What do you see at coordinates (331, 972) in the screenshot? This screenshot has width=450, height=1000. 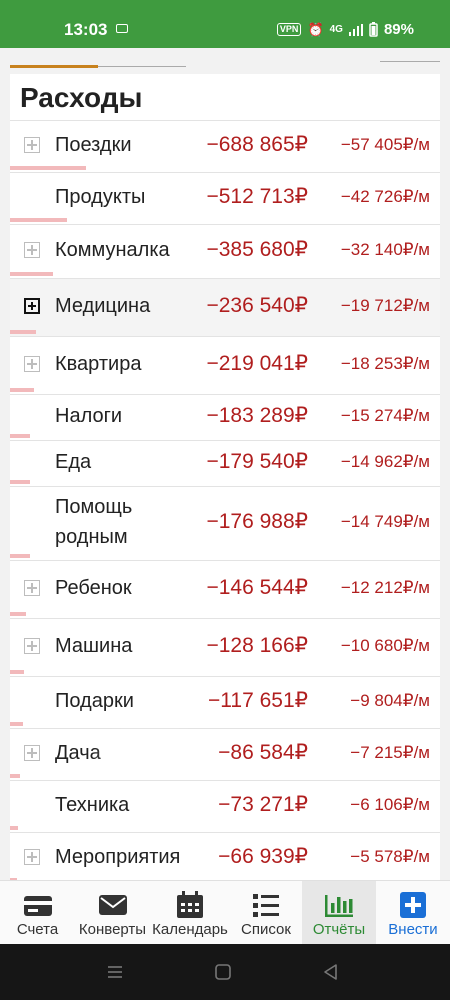 I see `back-icon` at bounding box center [331, 972].